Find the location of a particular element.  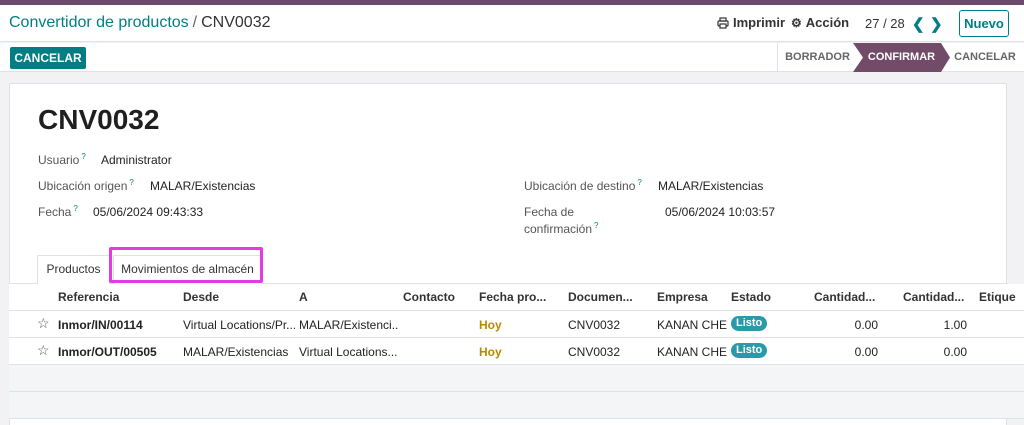

new-button: Nuevo is located at coordinates (984, 23).